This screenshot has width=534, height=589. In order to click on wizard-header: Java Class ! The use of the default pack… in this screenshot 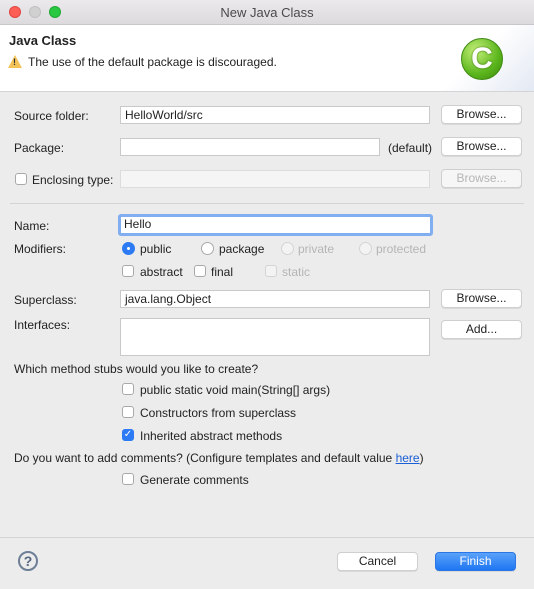, I will do `click(267, 58)`.